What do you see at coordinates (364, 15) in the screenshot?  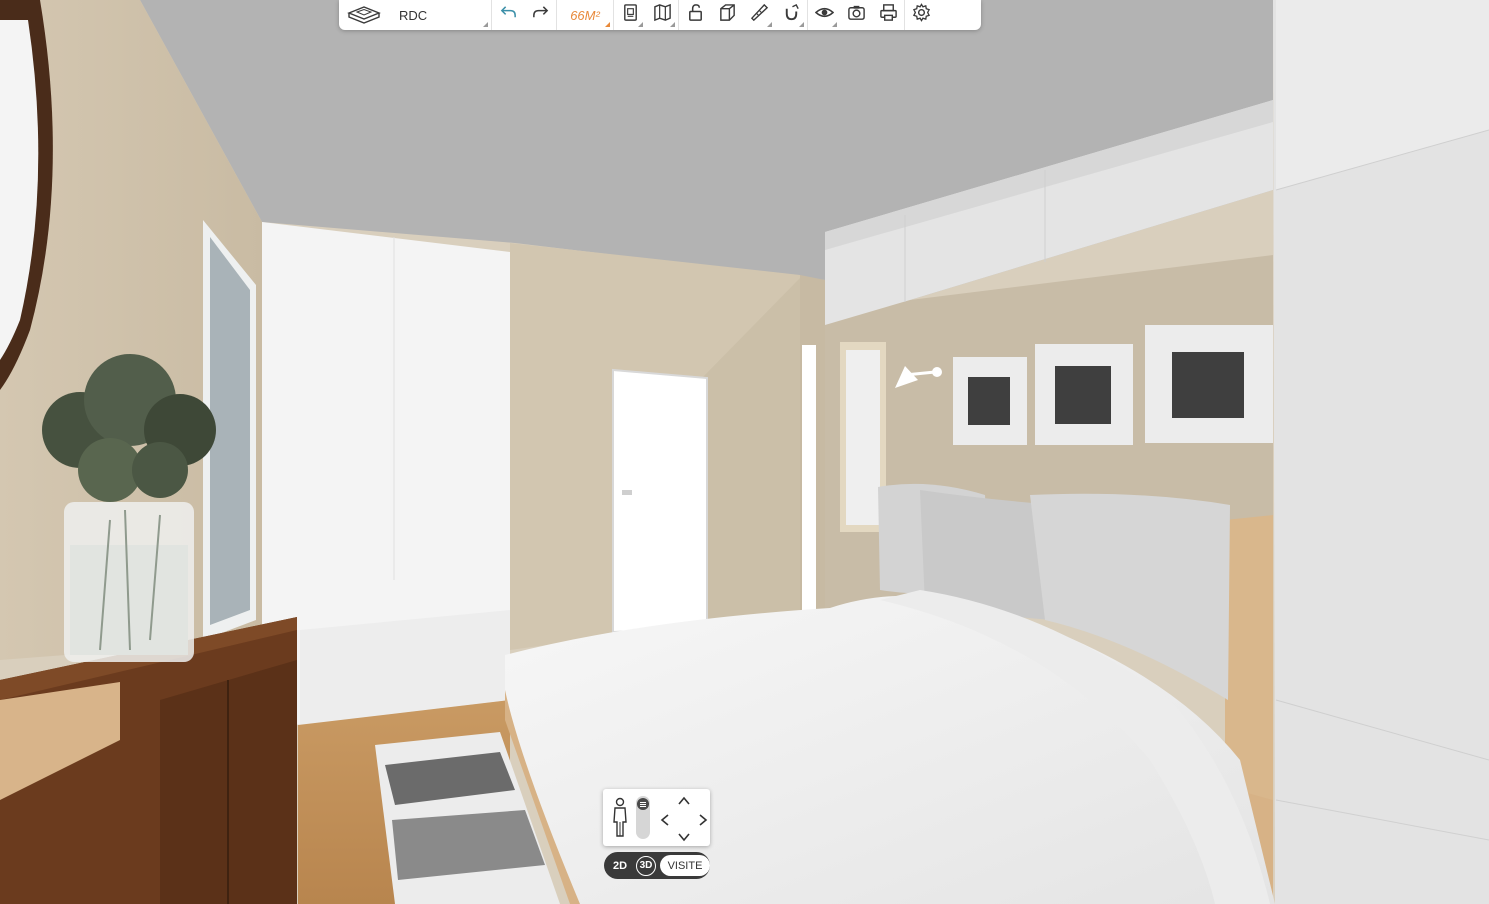 I see `floor-plan-level-icon` at bounding box center [364, 15].